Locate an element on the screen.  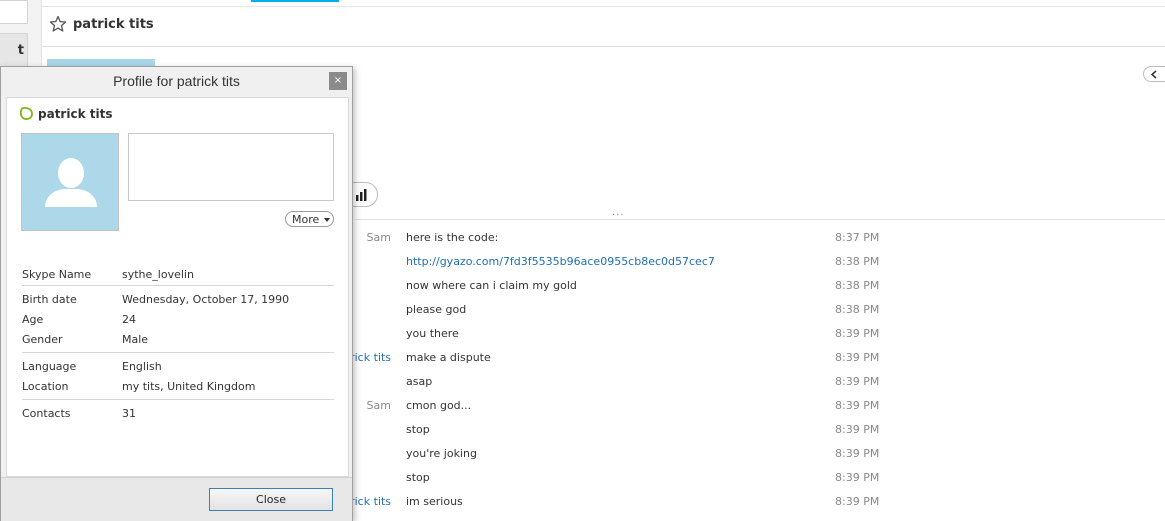
close-icon: × is located at coordinates (338, 81).